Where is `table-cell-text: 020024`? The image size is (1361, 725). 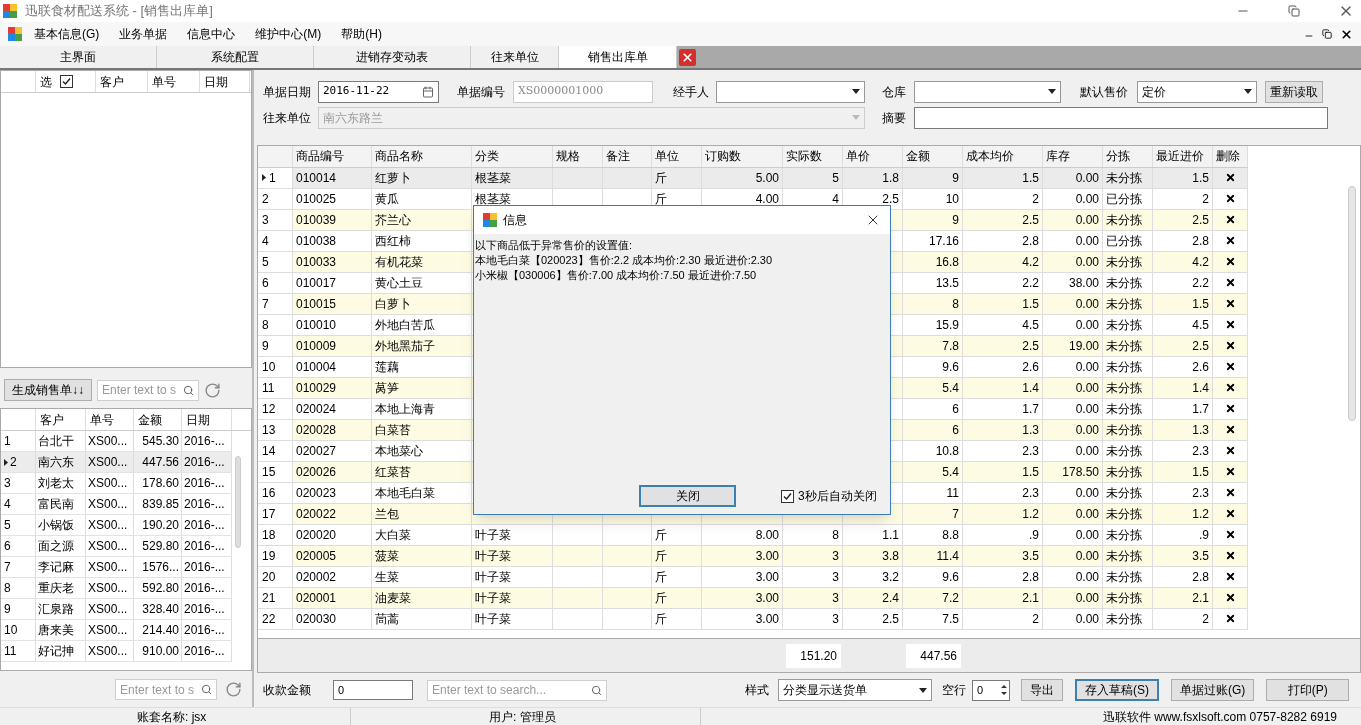
table-cell-text: 020024 is located at coordinates (316, 409).